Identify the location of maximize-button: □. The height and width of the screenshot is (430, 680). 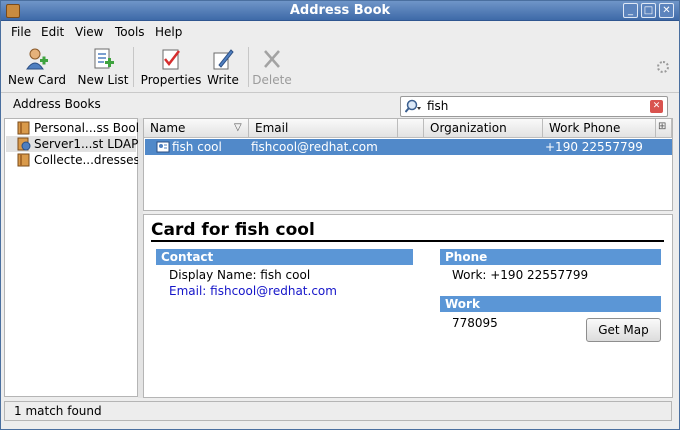
(648, 10).